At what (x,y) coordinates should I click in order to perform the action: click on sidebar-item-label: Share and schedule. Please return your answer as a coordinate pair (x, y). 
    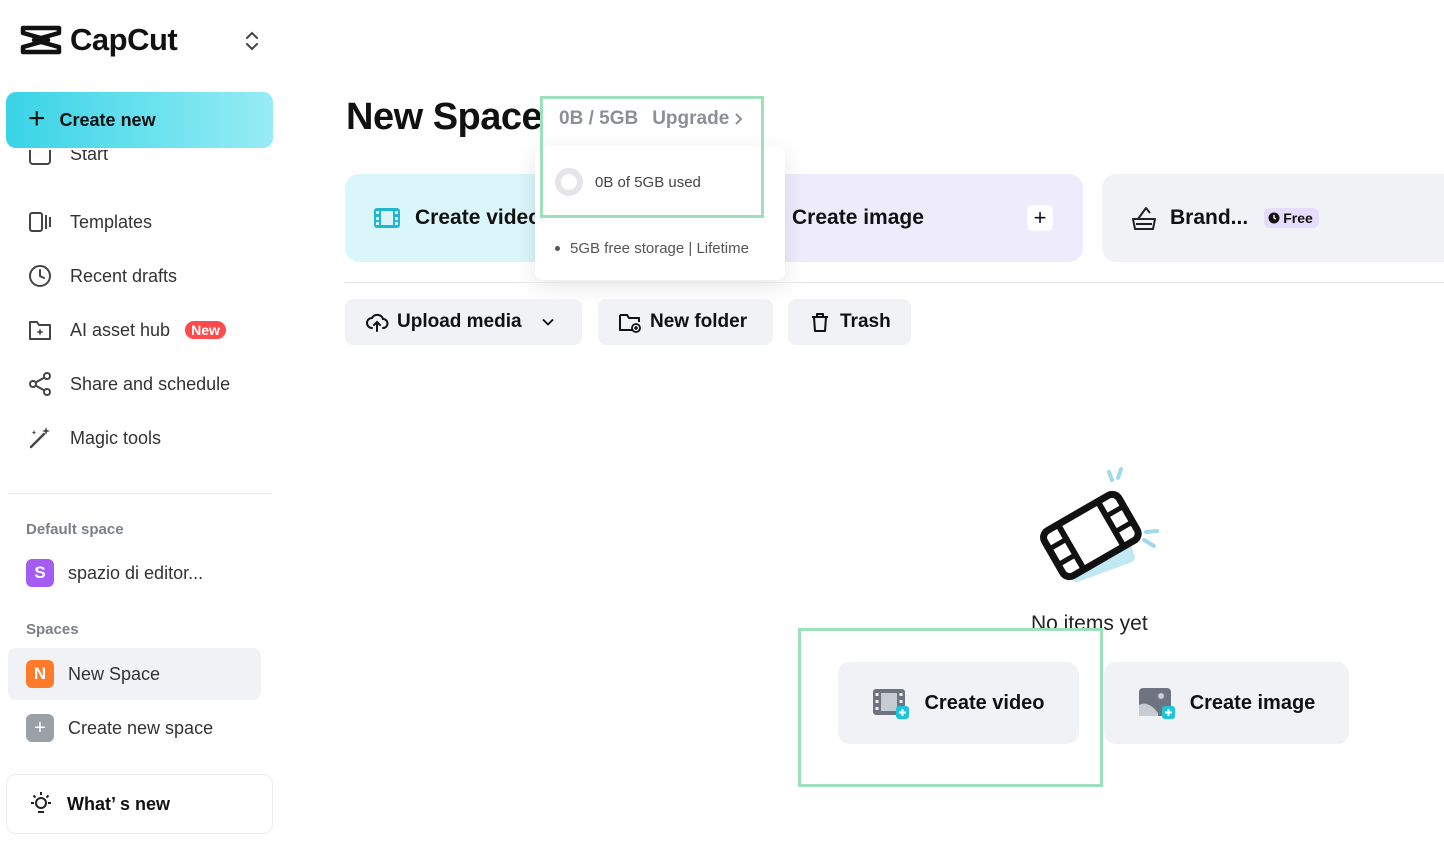
    Looking at the image, I should click on (150, 383).